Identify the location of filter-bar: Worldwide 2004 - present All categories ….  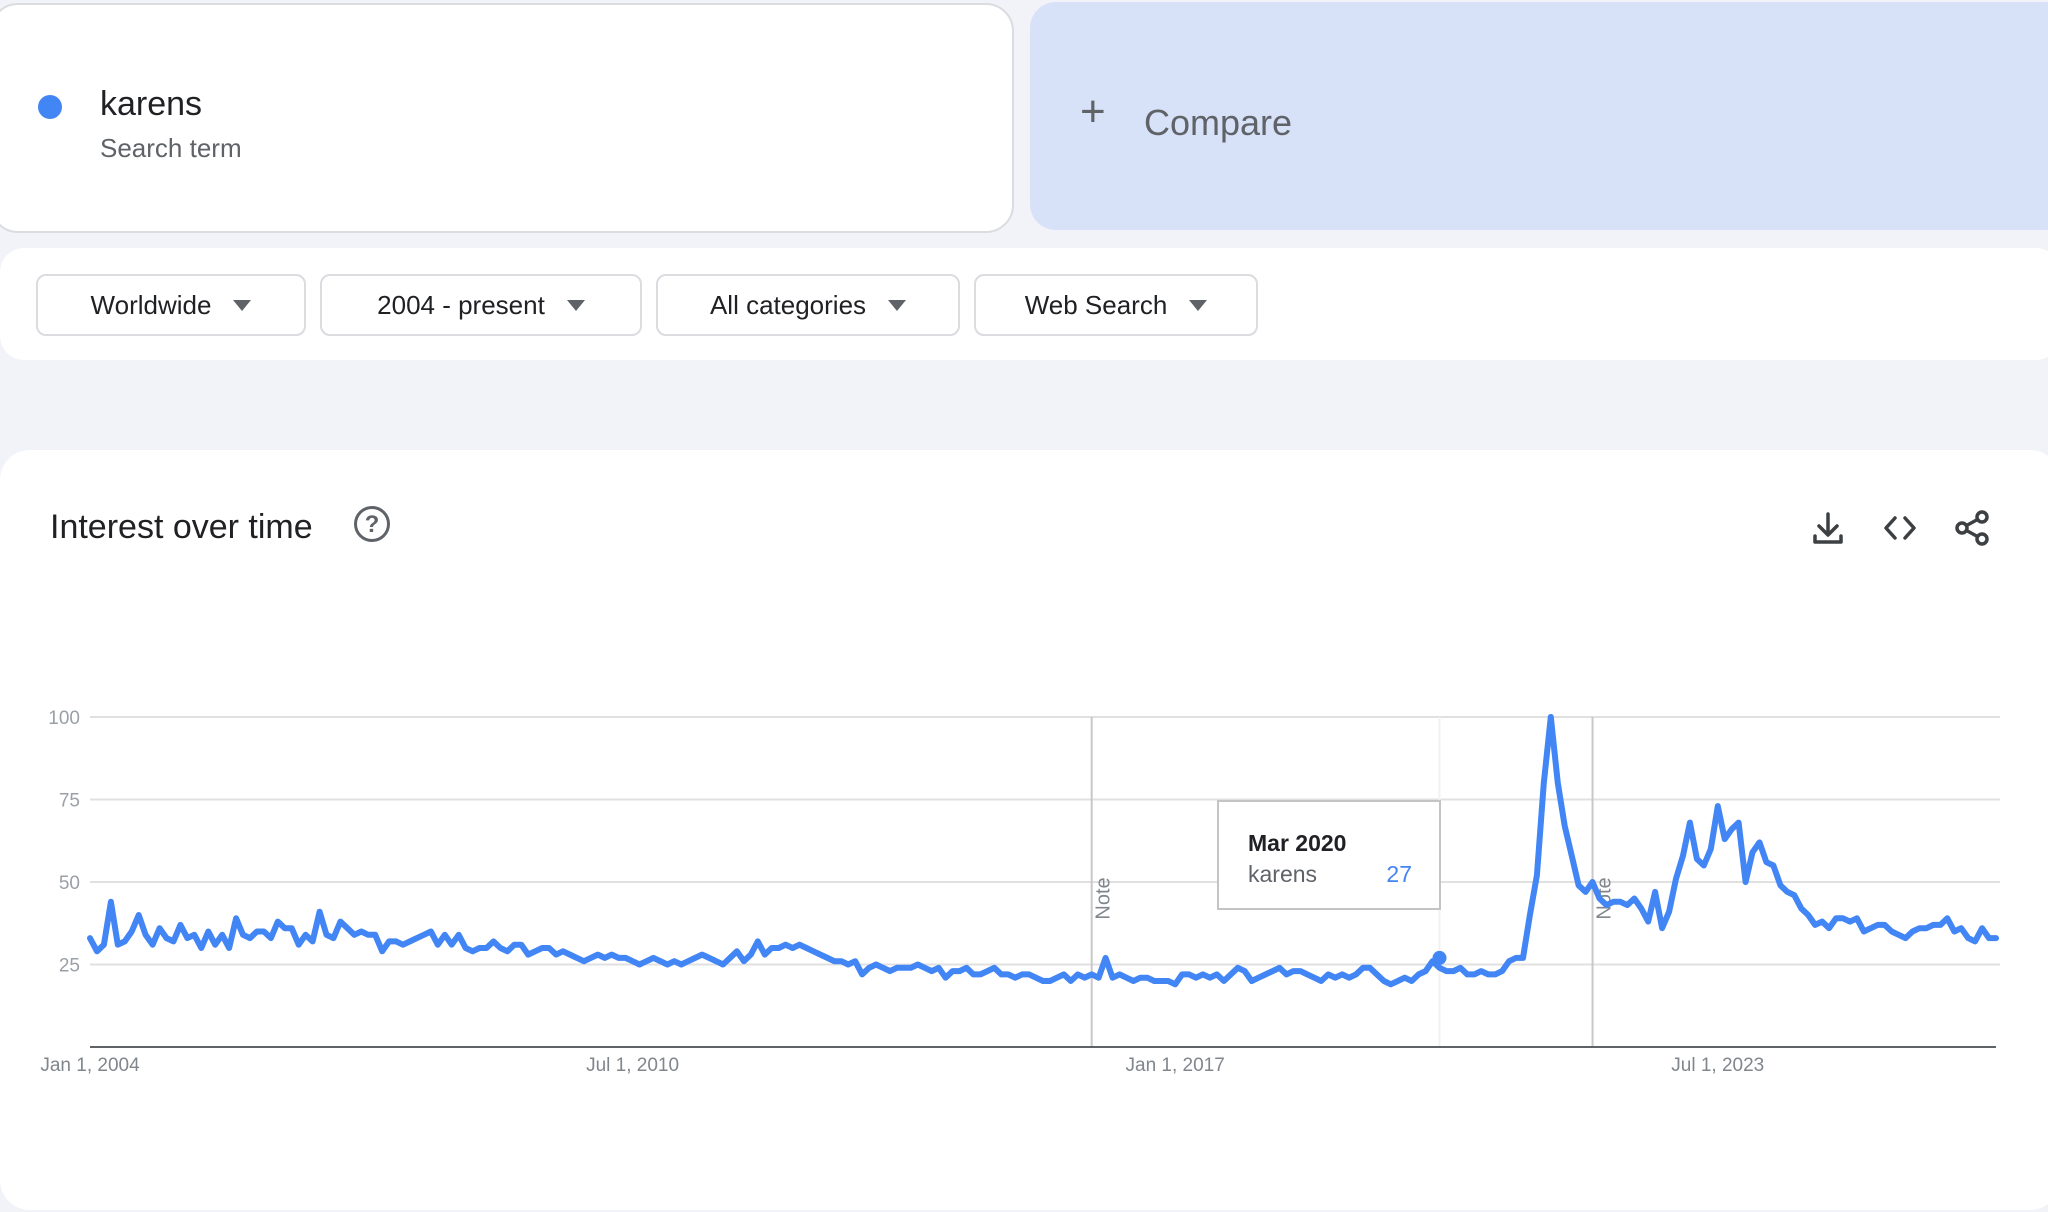
(1024, 304).